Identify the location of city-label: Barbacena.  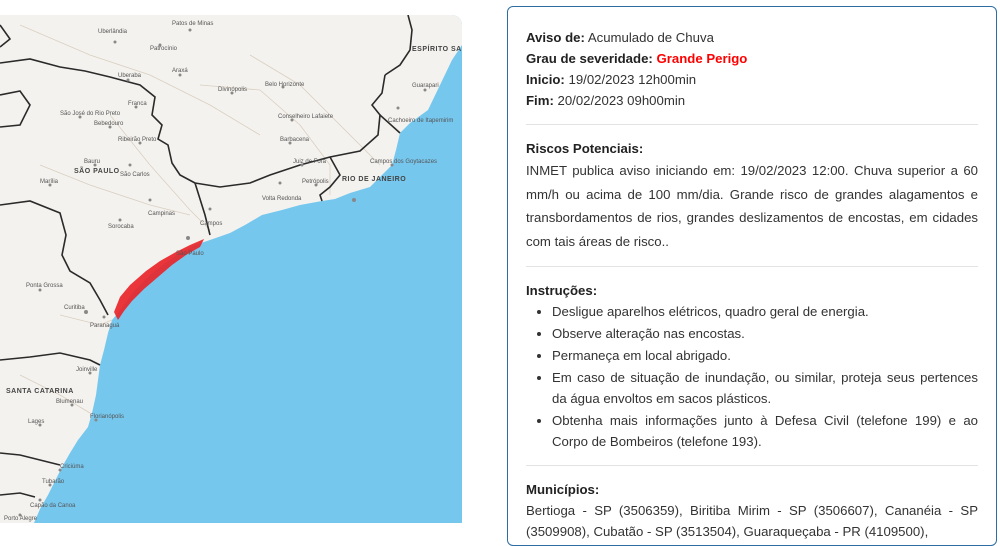
(295, 140).